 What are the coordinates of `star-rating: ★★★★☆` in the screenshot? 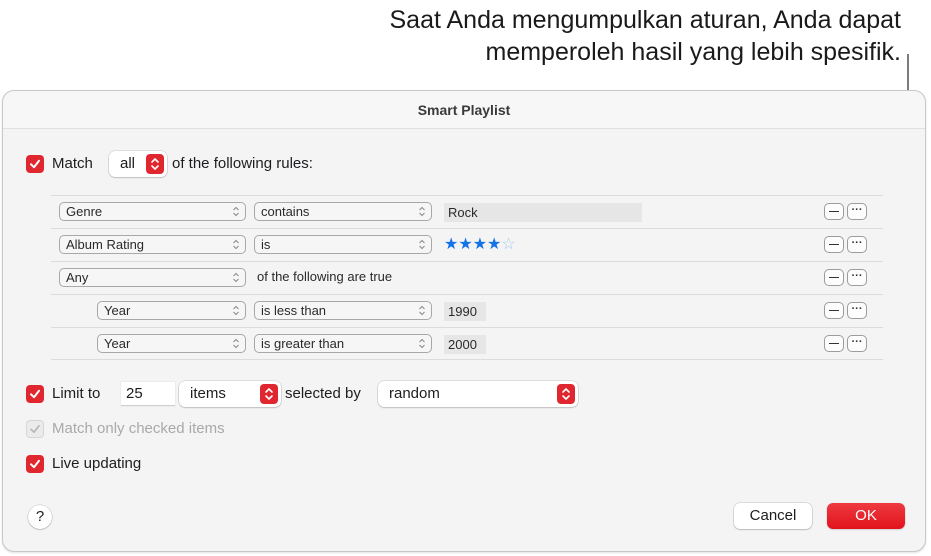 It's located at (480, 245).